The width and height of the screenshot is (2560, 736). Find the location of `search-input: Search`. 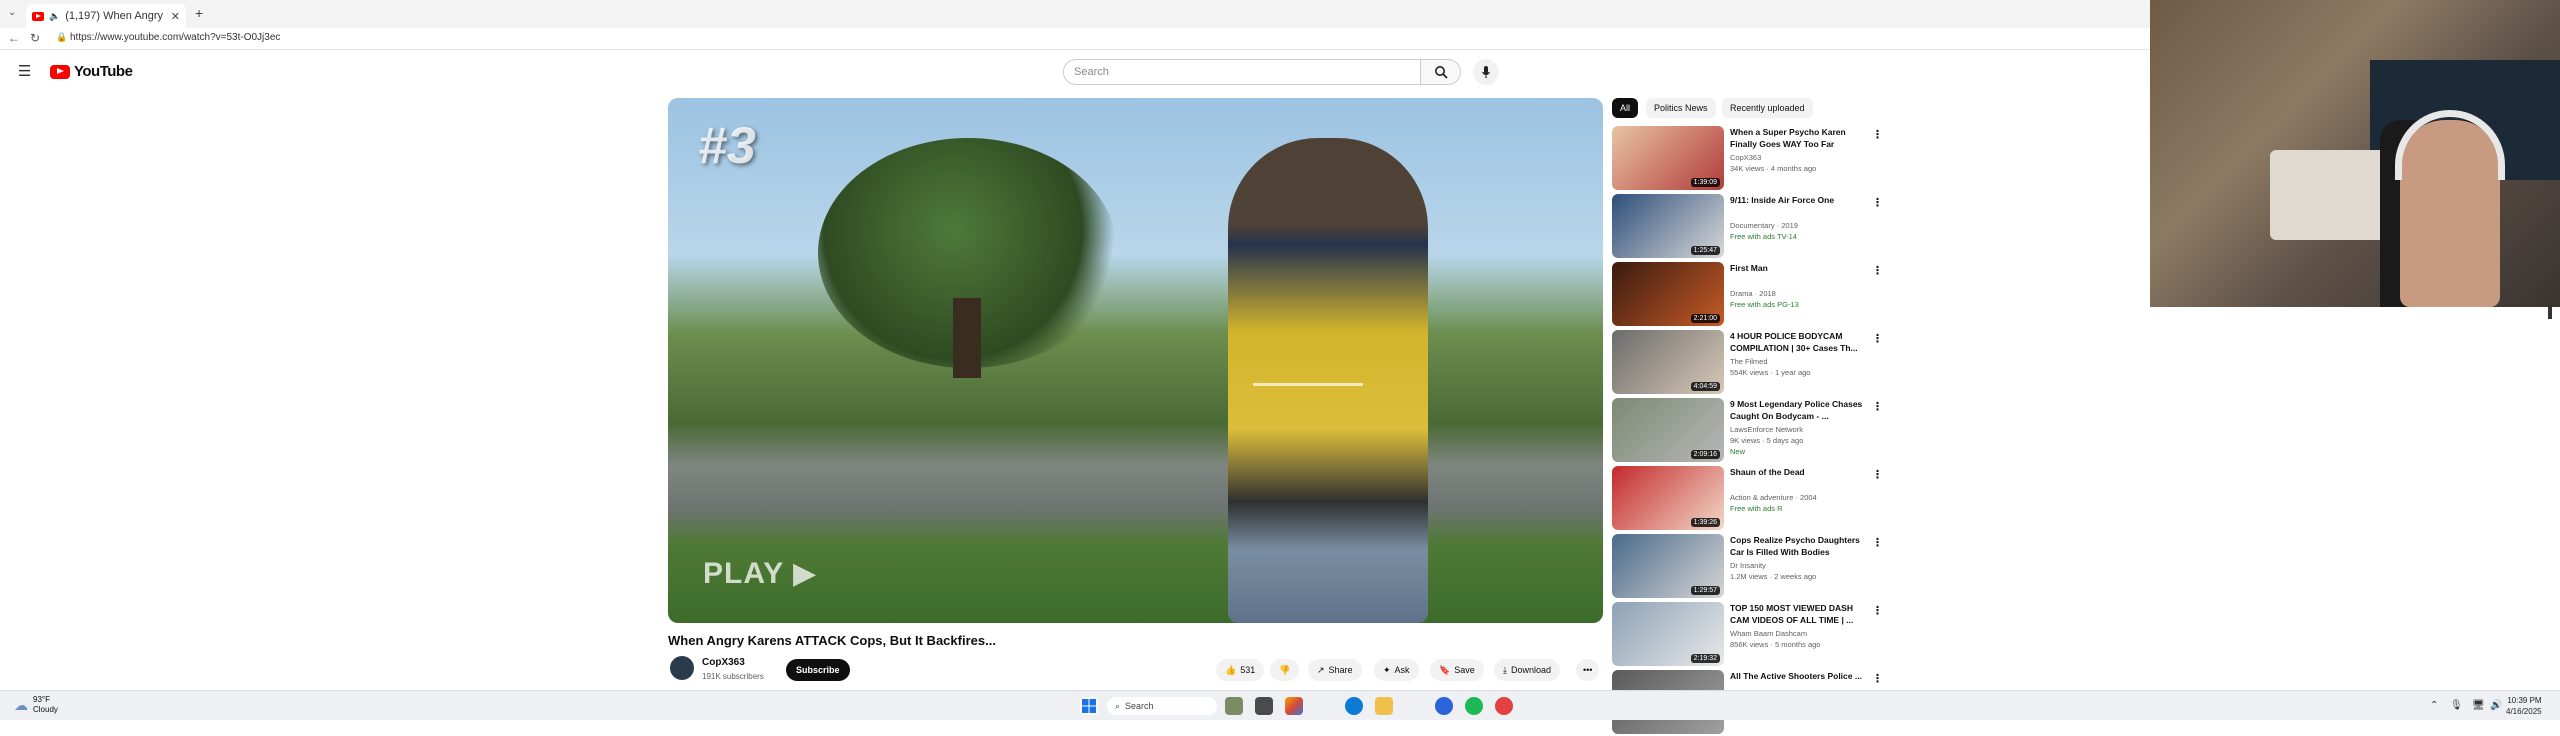

search-input: Search is located at coordinates (1242, 72).